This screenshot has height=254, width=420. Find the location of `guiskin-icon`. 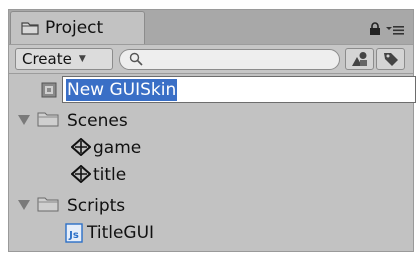

guiskin-icon is located at coordinates (49, 90).